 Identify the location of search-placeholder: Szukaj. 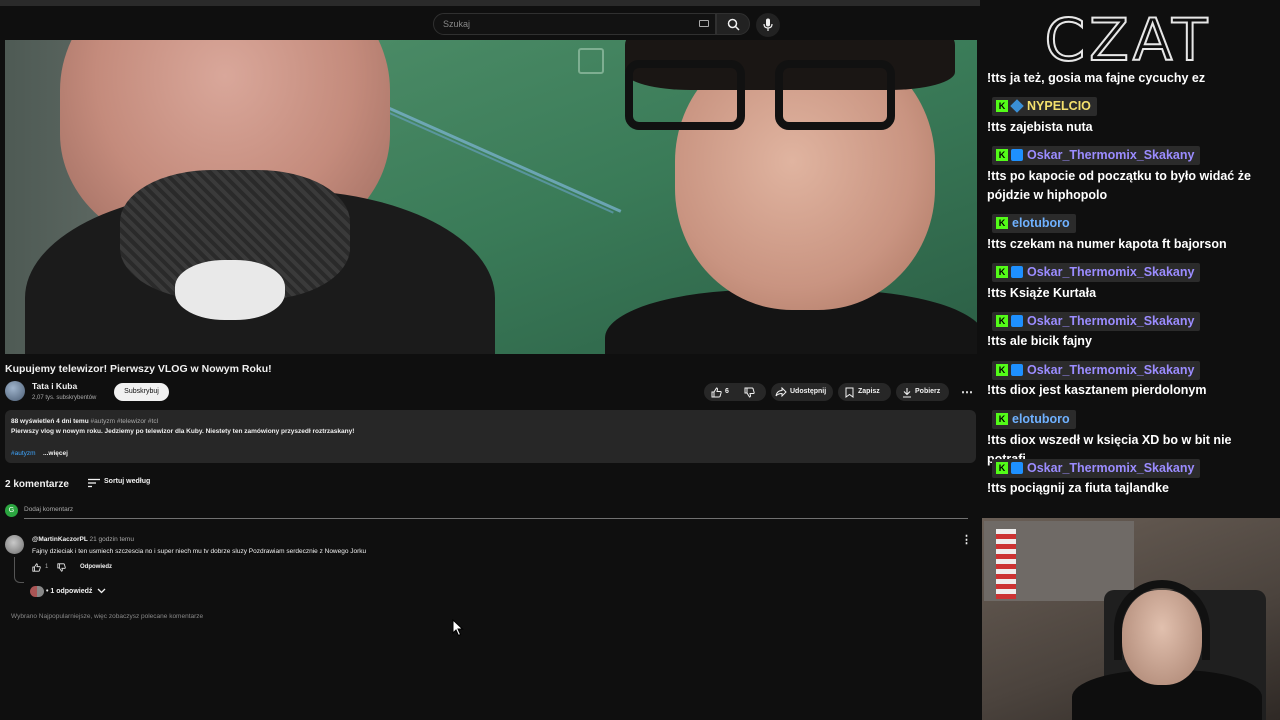
(457, 24).